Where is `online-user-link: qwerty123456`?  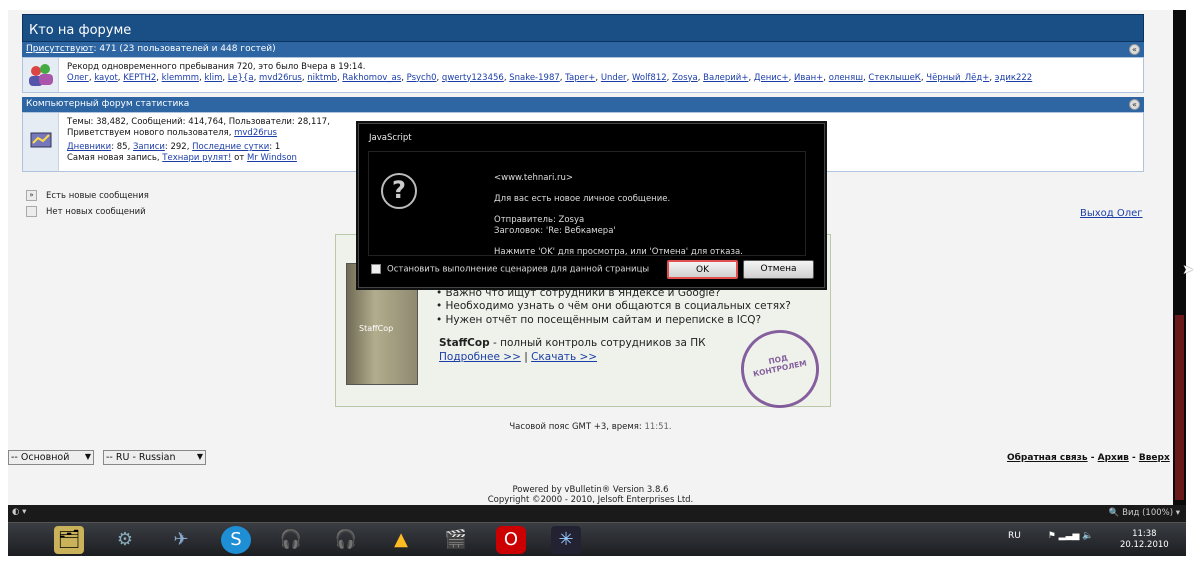
online-user-link: qwerty123456 is located at coordinates (473, 78).